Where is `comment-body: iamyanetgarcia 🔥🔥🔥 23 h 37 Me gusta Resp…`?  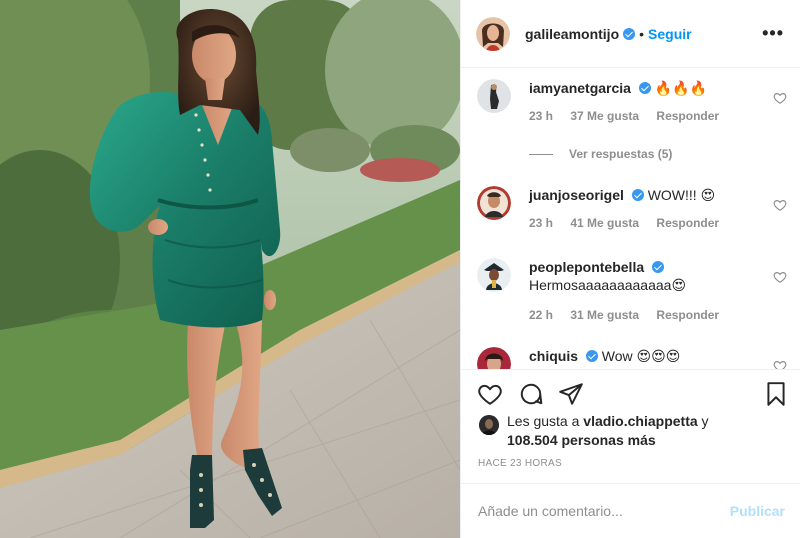
comment-body: iamyanetgarcia 🔥🔥🔥 23 h 37 Me gusta Resp… is located at coordinates (649, 101).